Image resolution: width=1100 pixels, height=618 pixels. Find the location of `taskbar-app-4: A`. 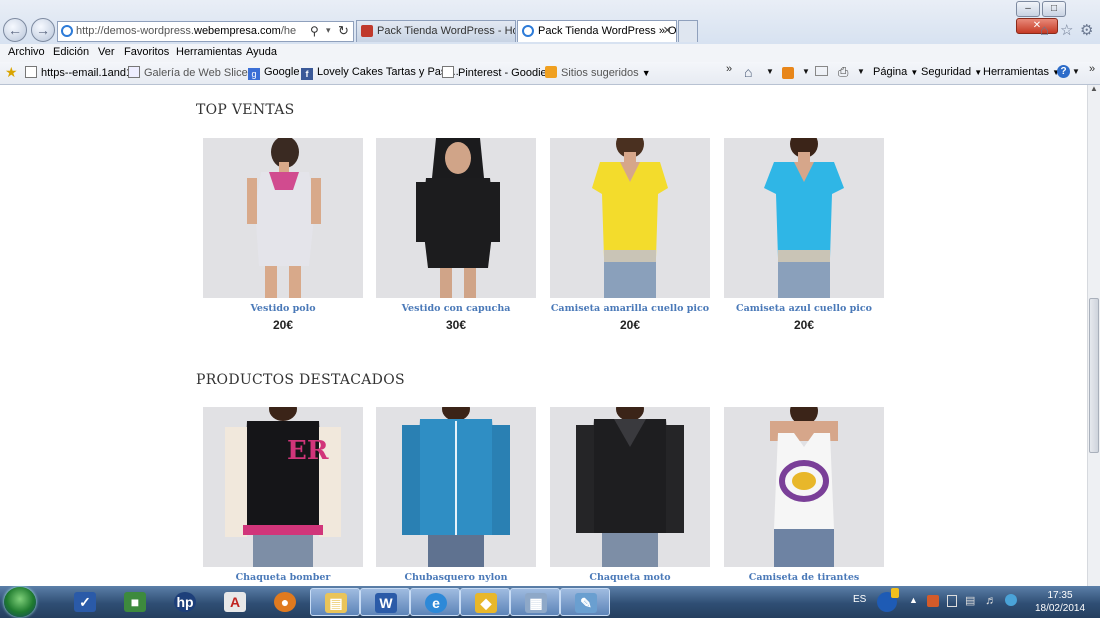

taskbar-app-4: A is located at coordinates (235, 602).